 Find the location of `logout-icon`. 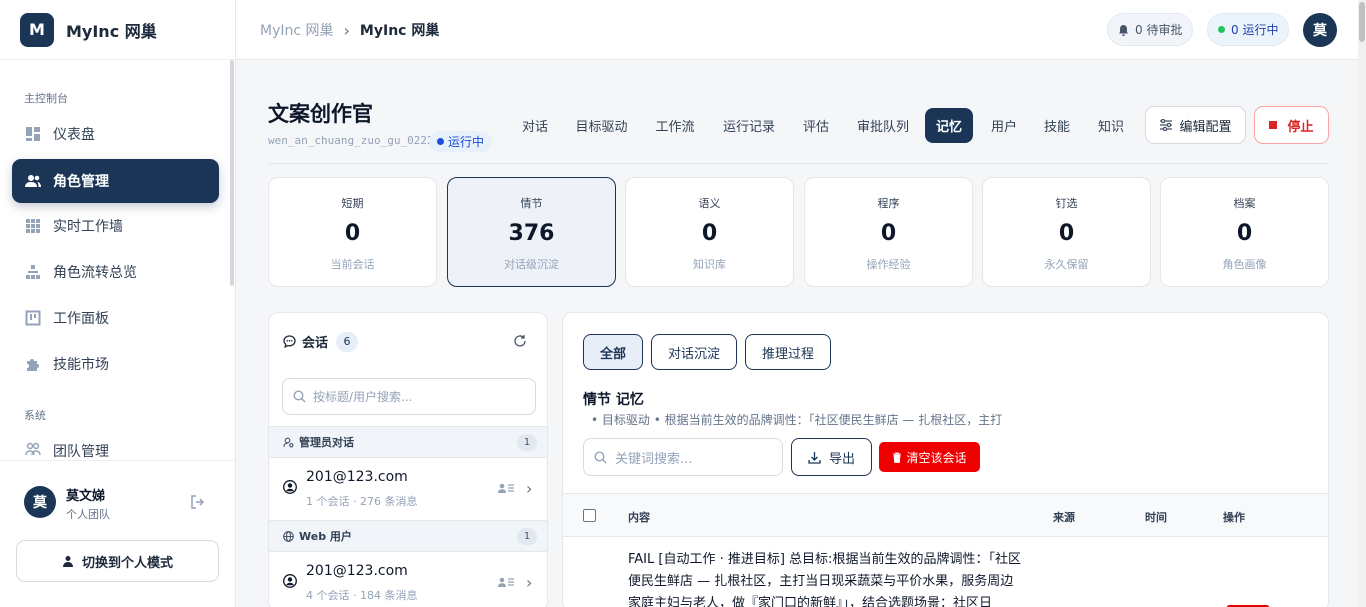

logout-icon is located at coordinates (198, 502).